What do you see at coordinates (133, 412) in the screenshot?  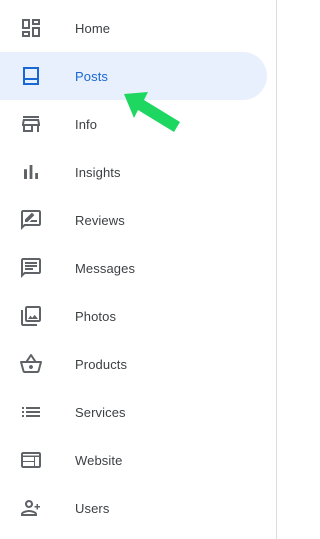 I see `sidebar-item-services: Services` at bounding box center [133, 412].